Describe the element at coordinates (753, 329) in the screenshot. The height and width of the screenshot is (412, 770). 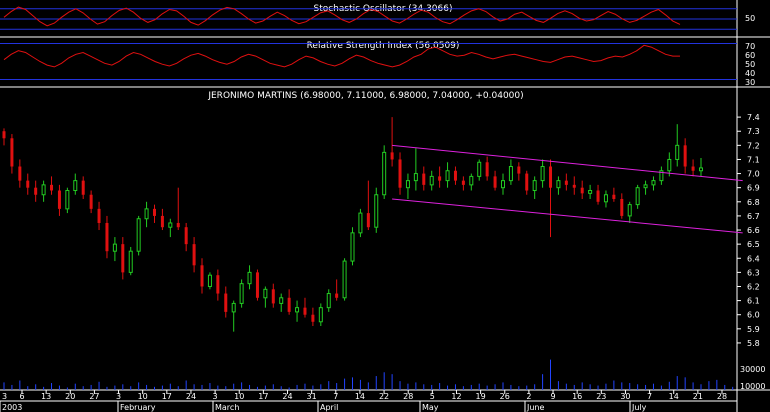
I see `price-tick-label: 5.9` at that location.